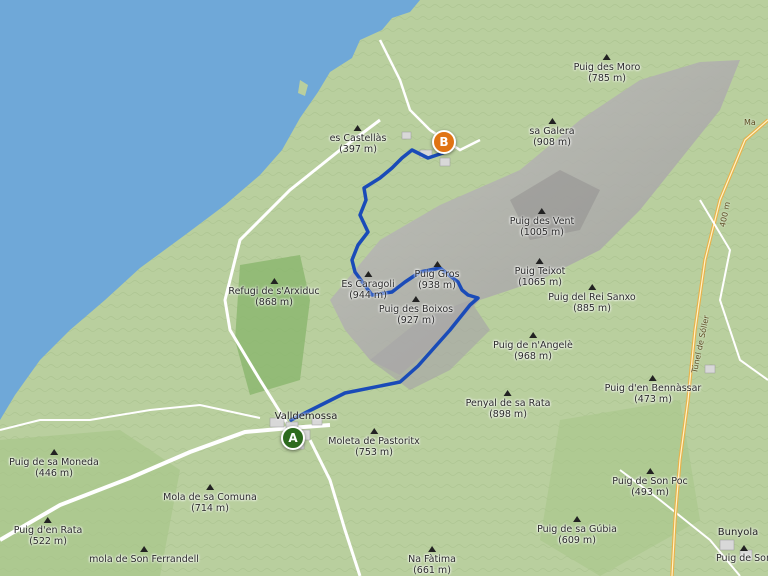  What do you see at coordinates (293, 438) in the screenshot?
I see `start-marker: A` at bounding box center [293, 438].